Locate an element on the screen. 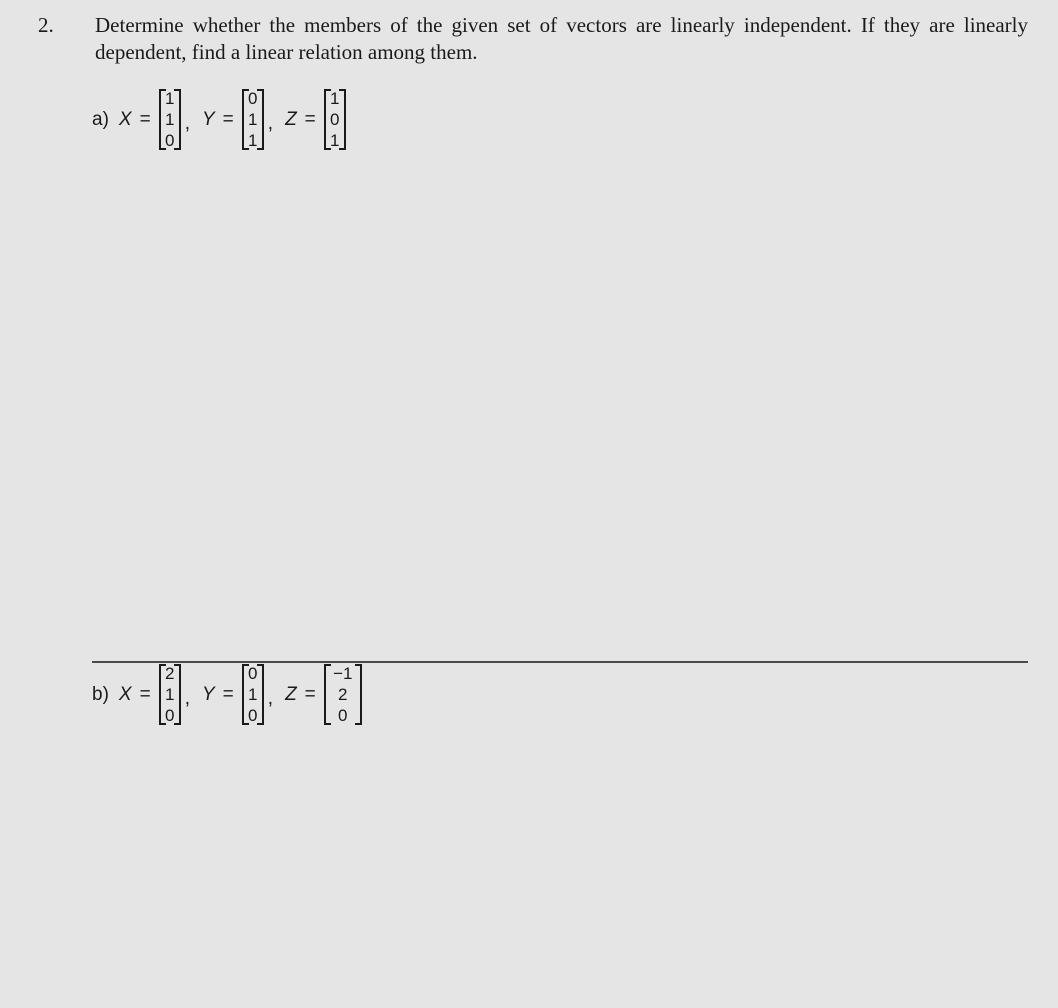 This screenshot has width=1058, height=1008. vector-x: X = 1 1 0 , is located at coordinates (160, 119).